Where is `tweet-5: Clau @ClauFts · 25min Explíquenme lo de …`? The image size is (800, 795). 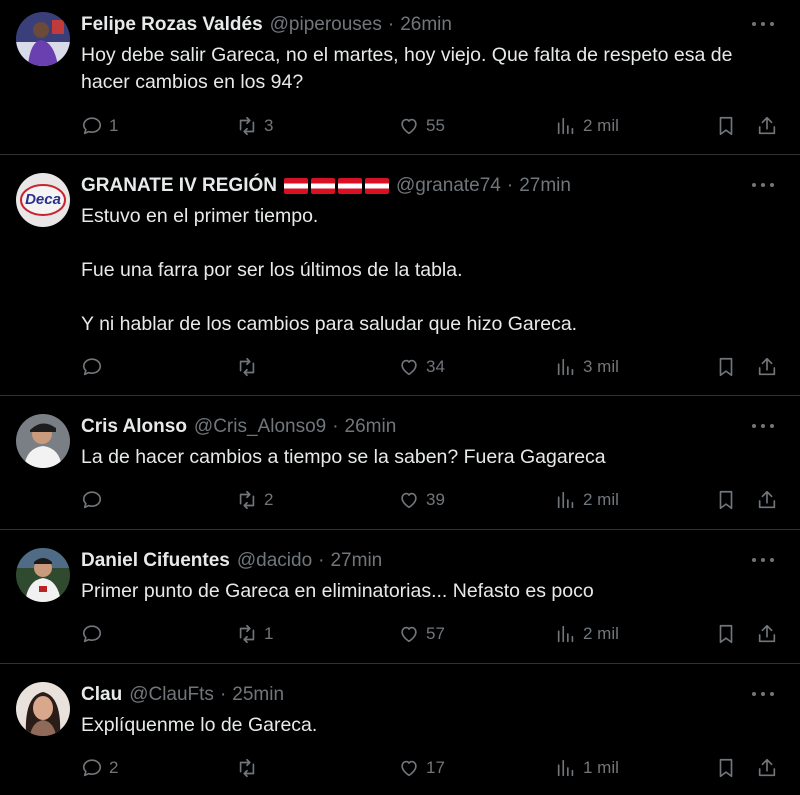
tweet-5: Clau @ClauFts · 25min Explíquenme lo de … is located at coordinates (400, 737).